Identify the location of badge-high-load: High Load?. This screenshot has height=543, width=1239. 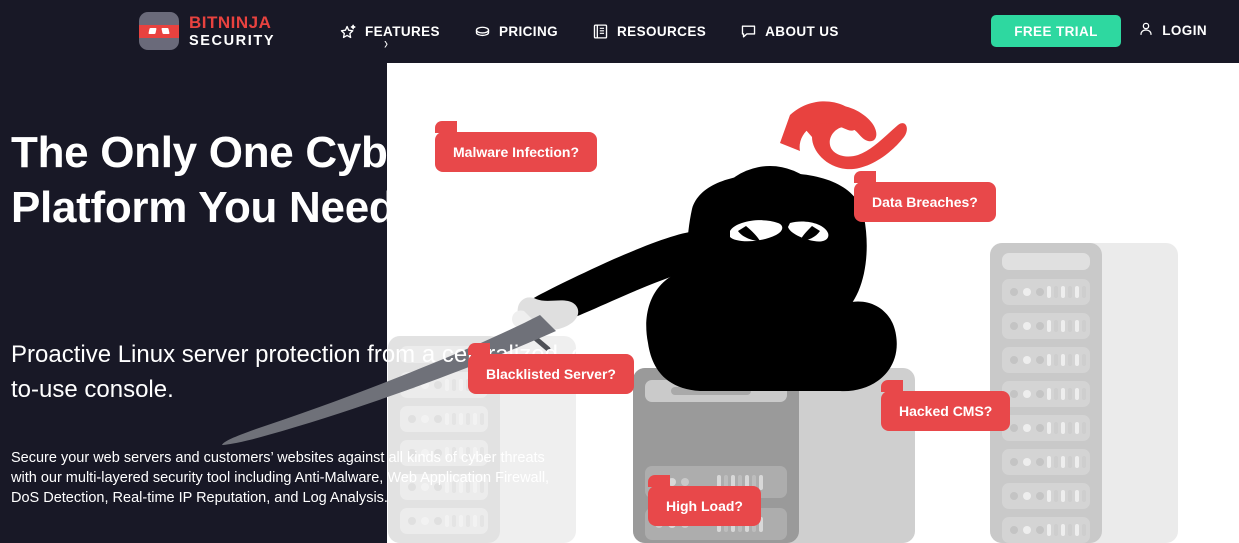
(704, 500).